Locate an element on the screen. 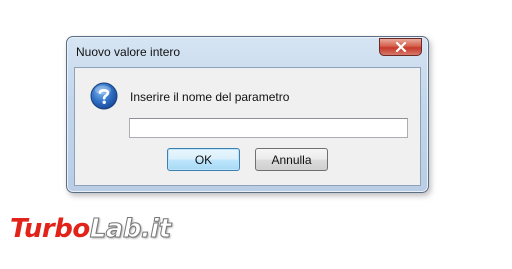 The image size is (512, 269). close-icon is located at coordinates (401, 47).